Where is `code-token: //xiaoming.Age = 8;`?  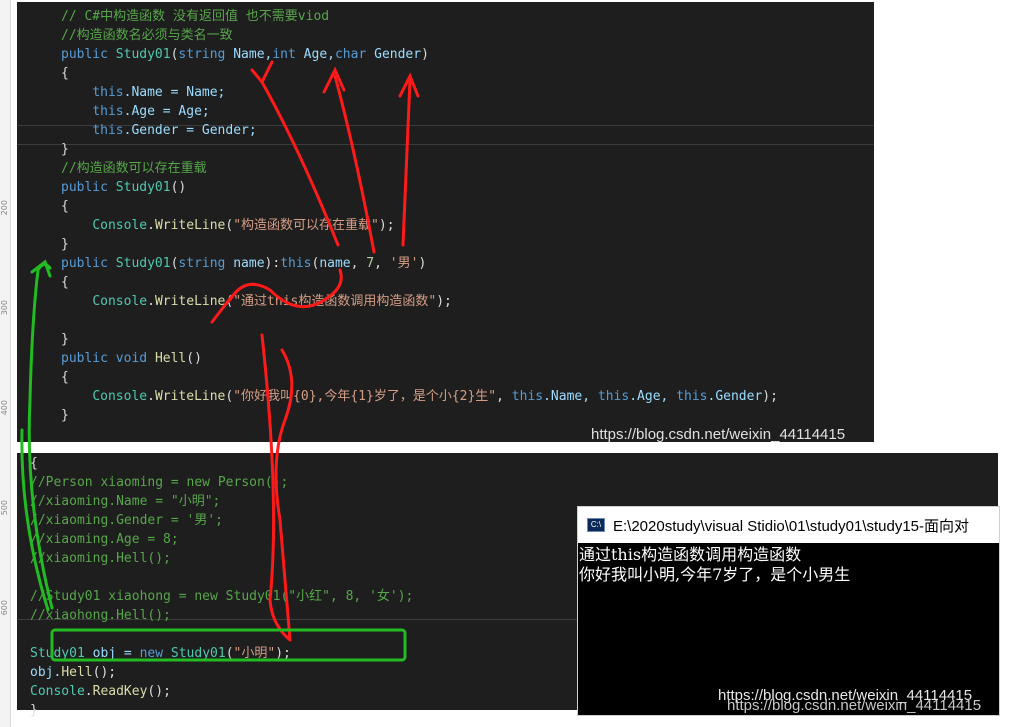 code-token: //xiaoming.Age = 8; is located at coordinates (104, 539).